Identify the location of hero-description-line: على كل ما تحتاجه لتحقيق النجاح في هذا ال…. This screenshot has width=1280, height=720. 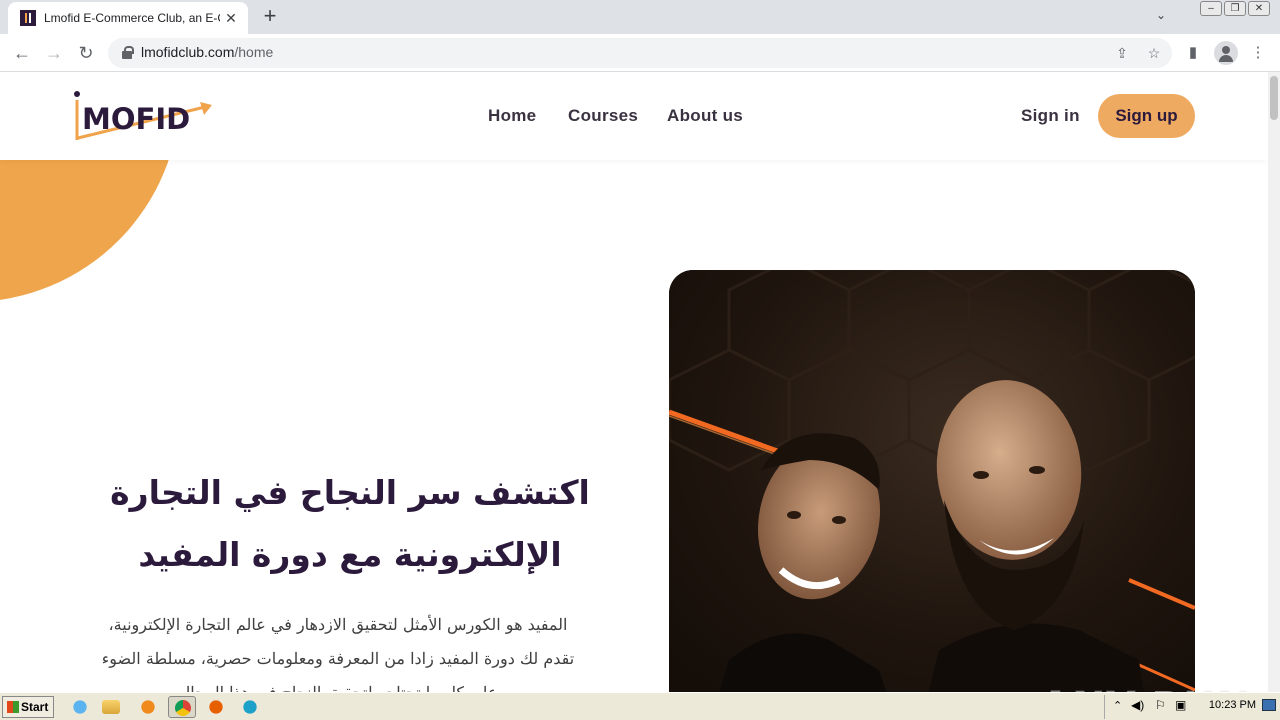
(338, 684).